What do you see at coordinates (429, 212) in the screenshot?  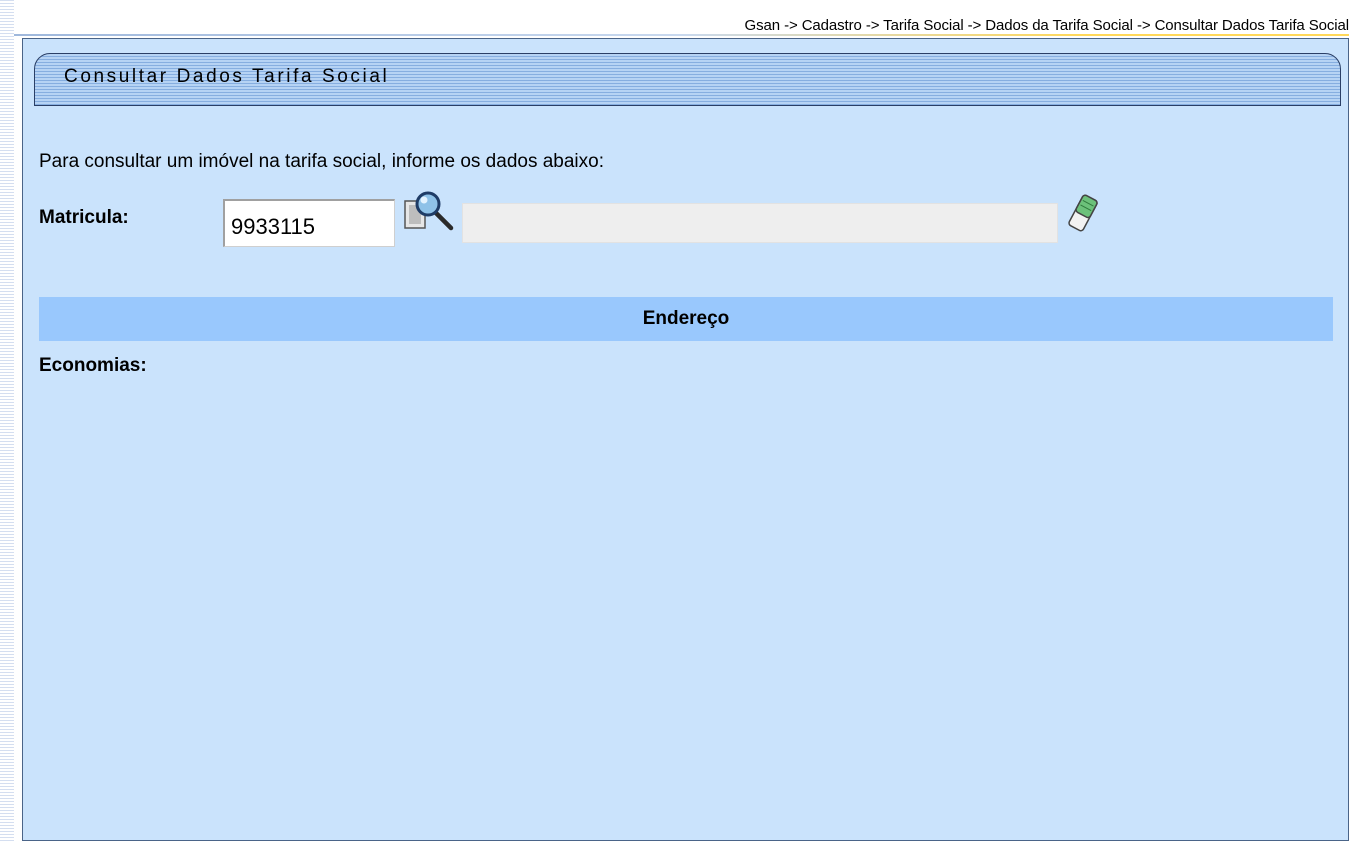 I see `search-icon` at bounding box center [429, 212].